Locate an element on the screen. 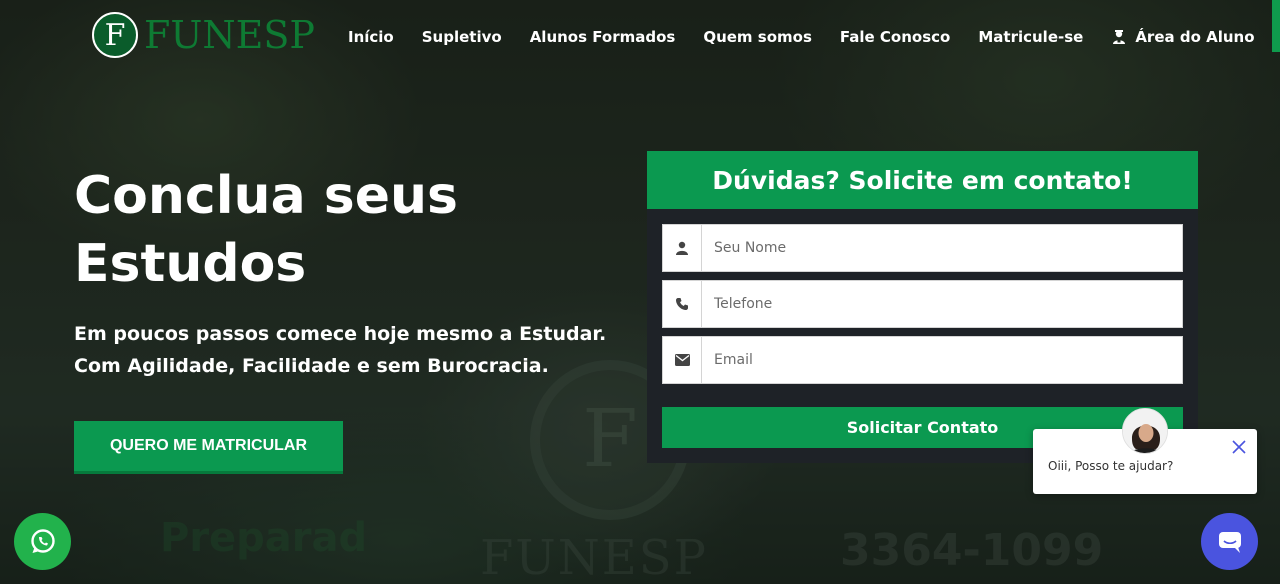 The height and width of the screenshot is (584, 1280). nav-item-label: Área do Aluno is located at coordinates (1195, 37).